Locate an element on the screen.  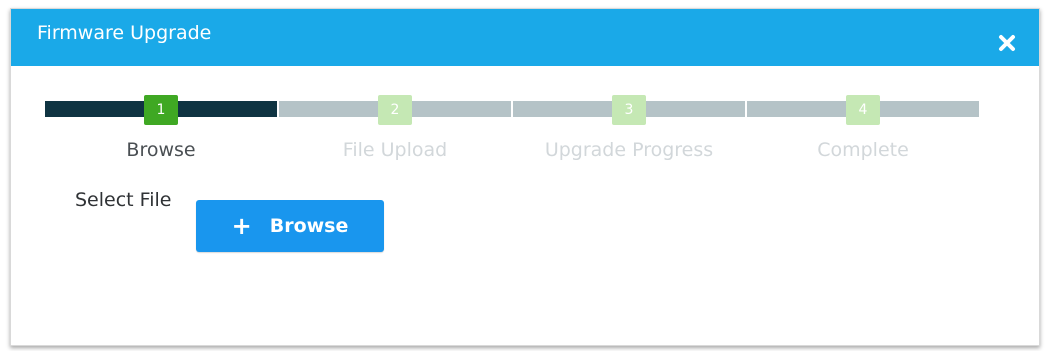
step-file-upload: 2 File Upload is located at coordinates (395, 133).